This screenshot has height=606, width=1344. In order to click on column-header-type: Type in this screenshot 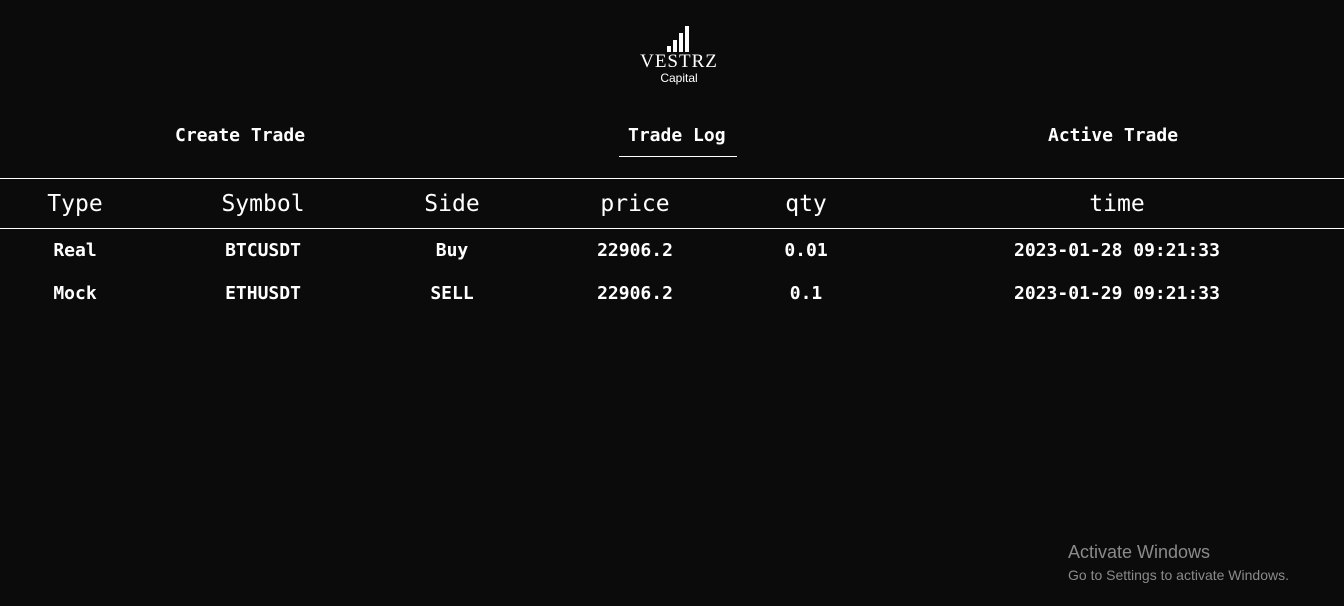, I will do `click(75, 204)`.